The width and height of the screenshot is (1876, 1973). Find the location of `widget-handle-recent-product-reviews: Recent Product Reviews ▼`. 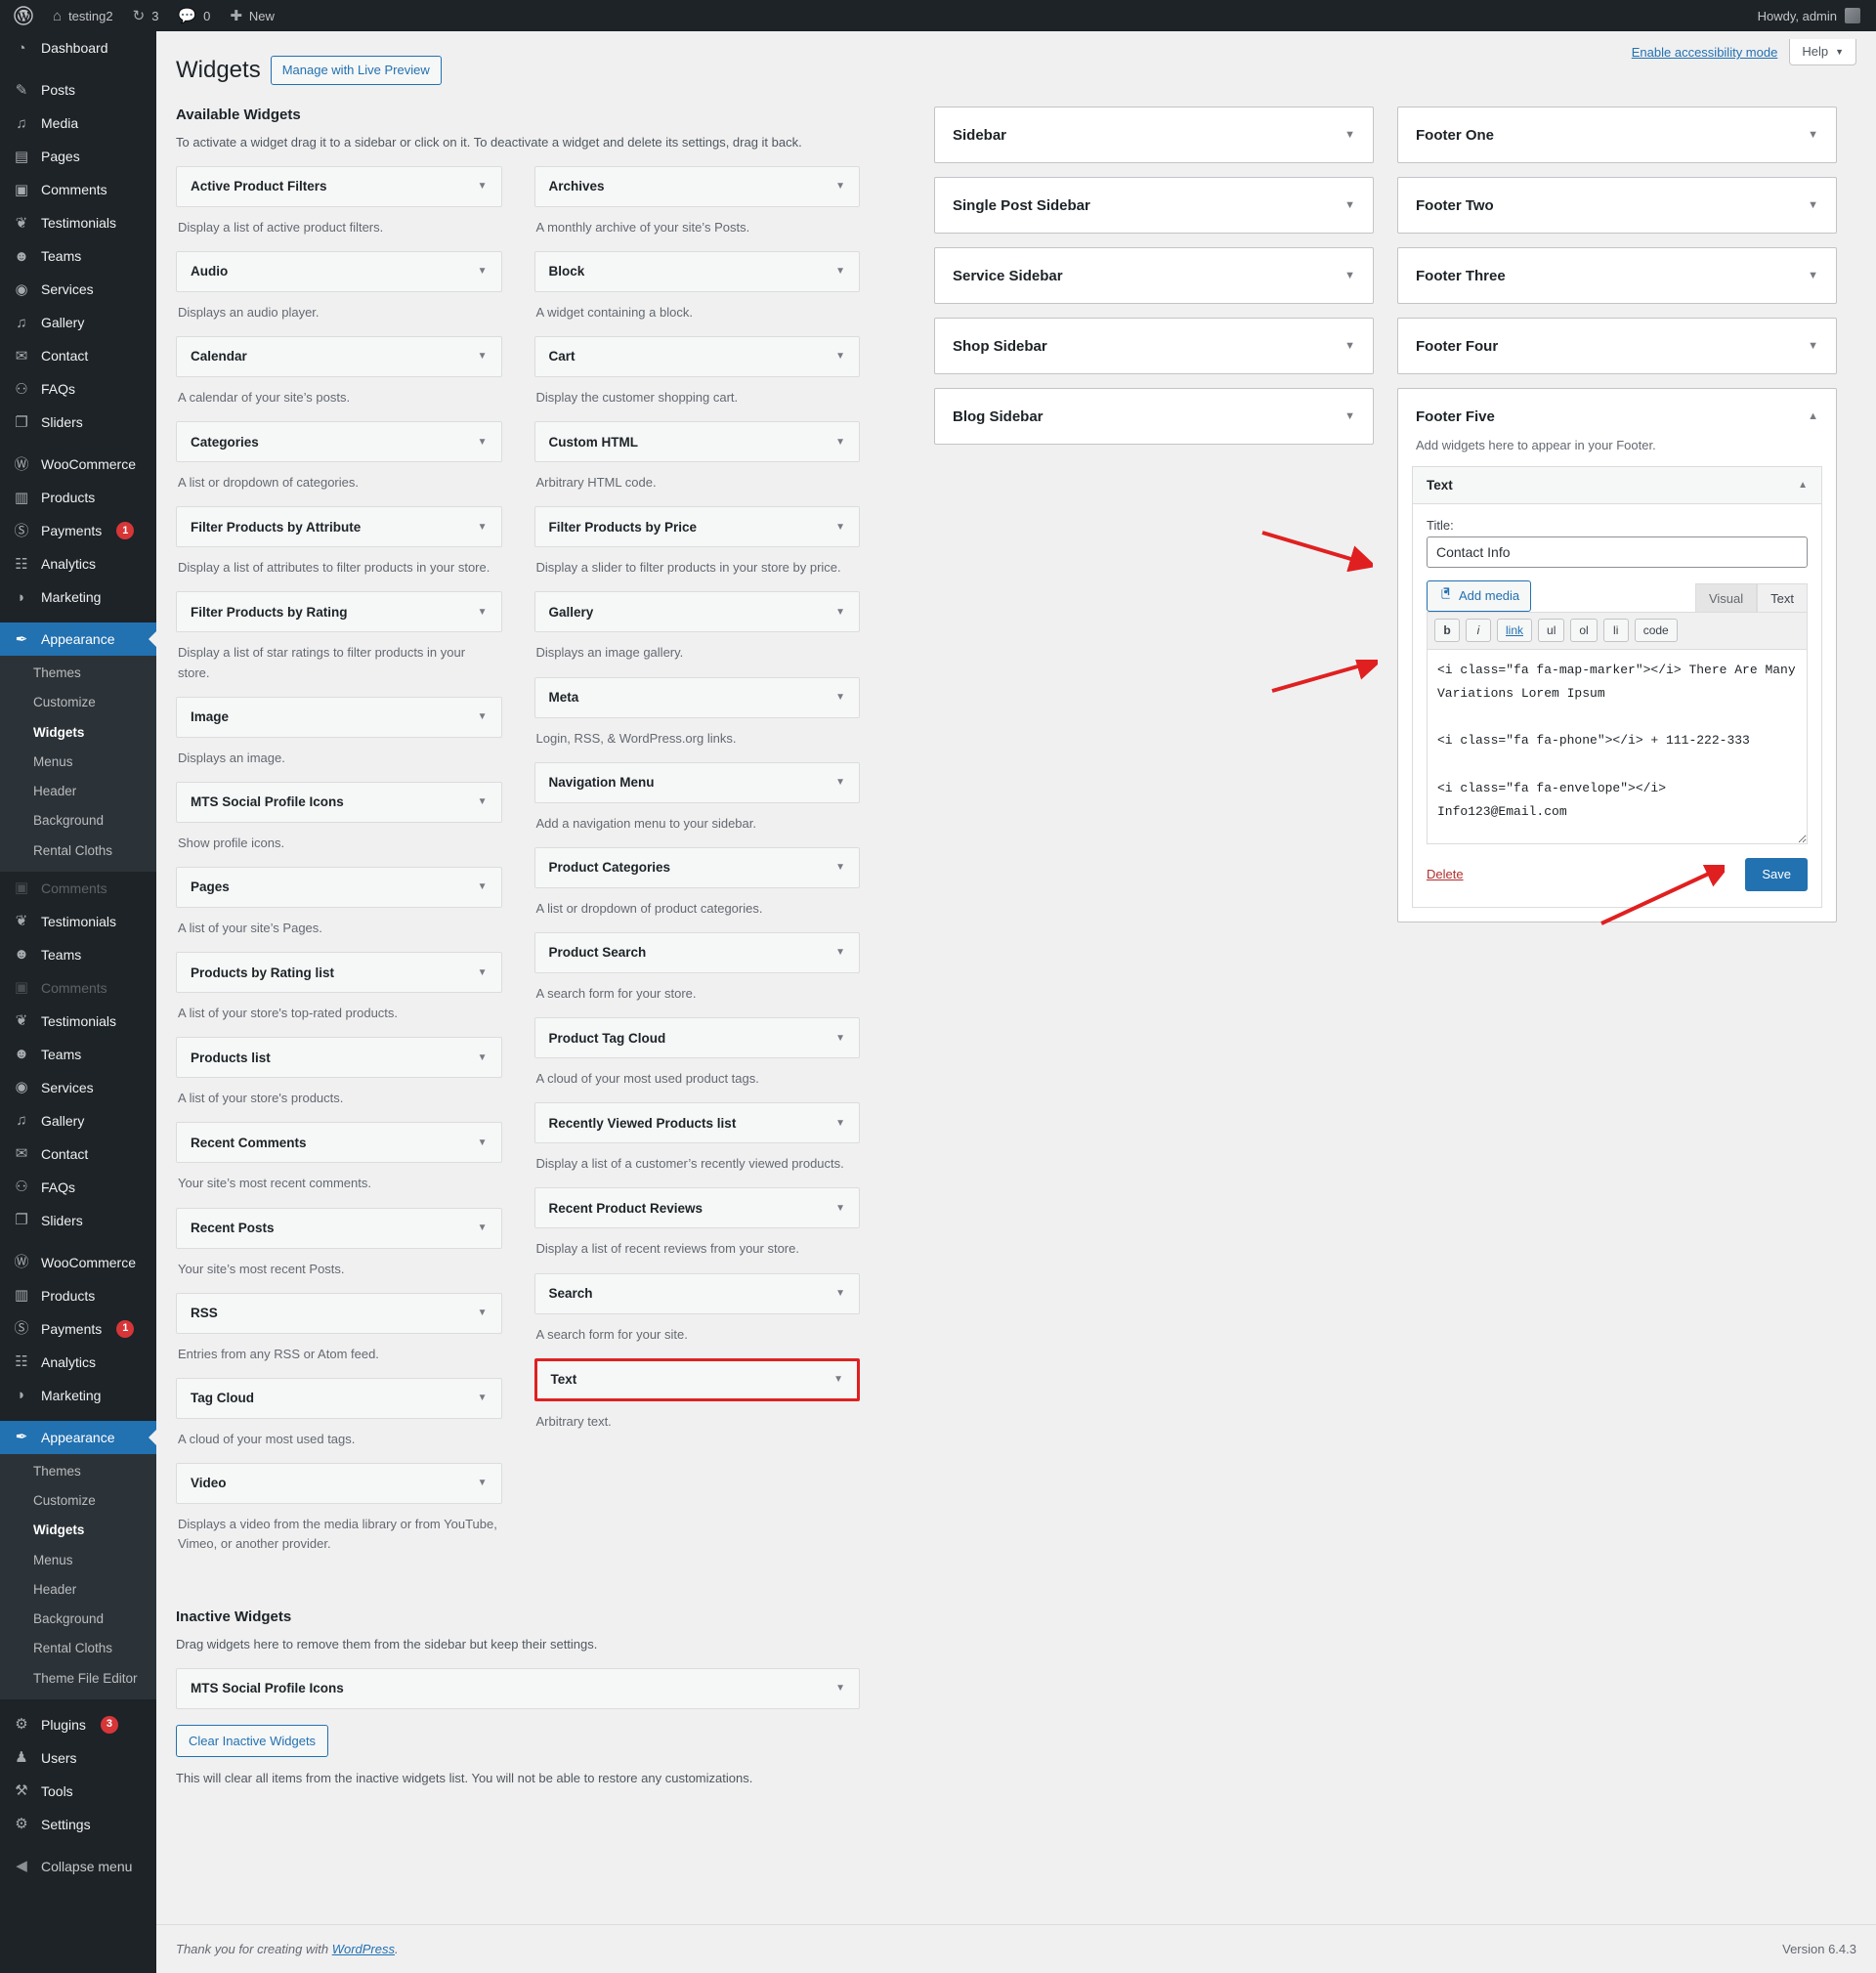

widget-handle-recent-product-reviews: Recent Product Reviews ▼ is located at coordinates (696, 1208).